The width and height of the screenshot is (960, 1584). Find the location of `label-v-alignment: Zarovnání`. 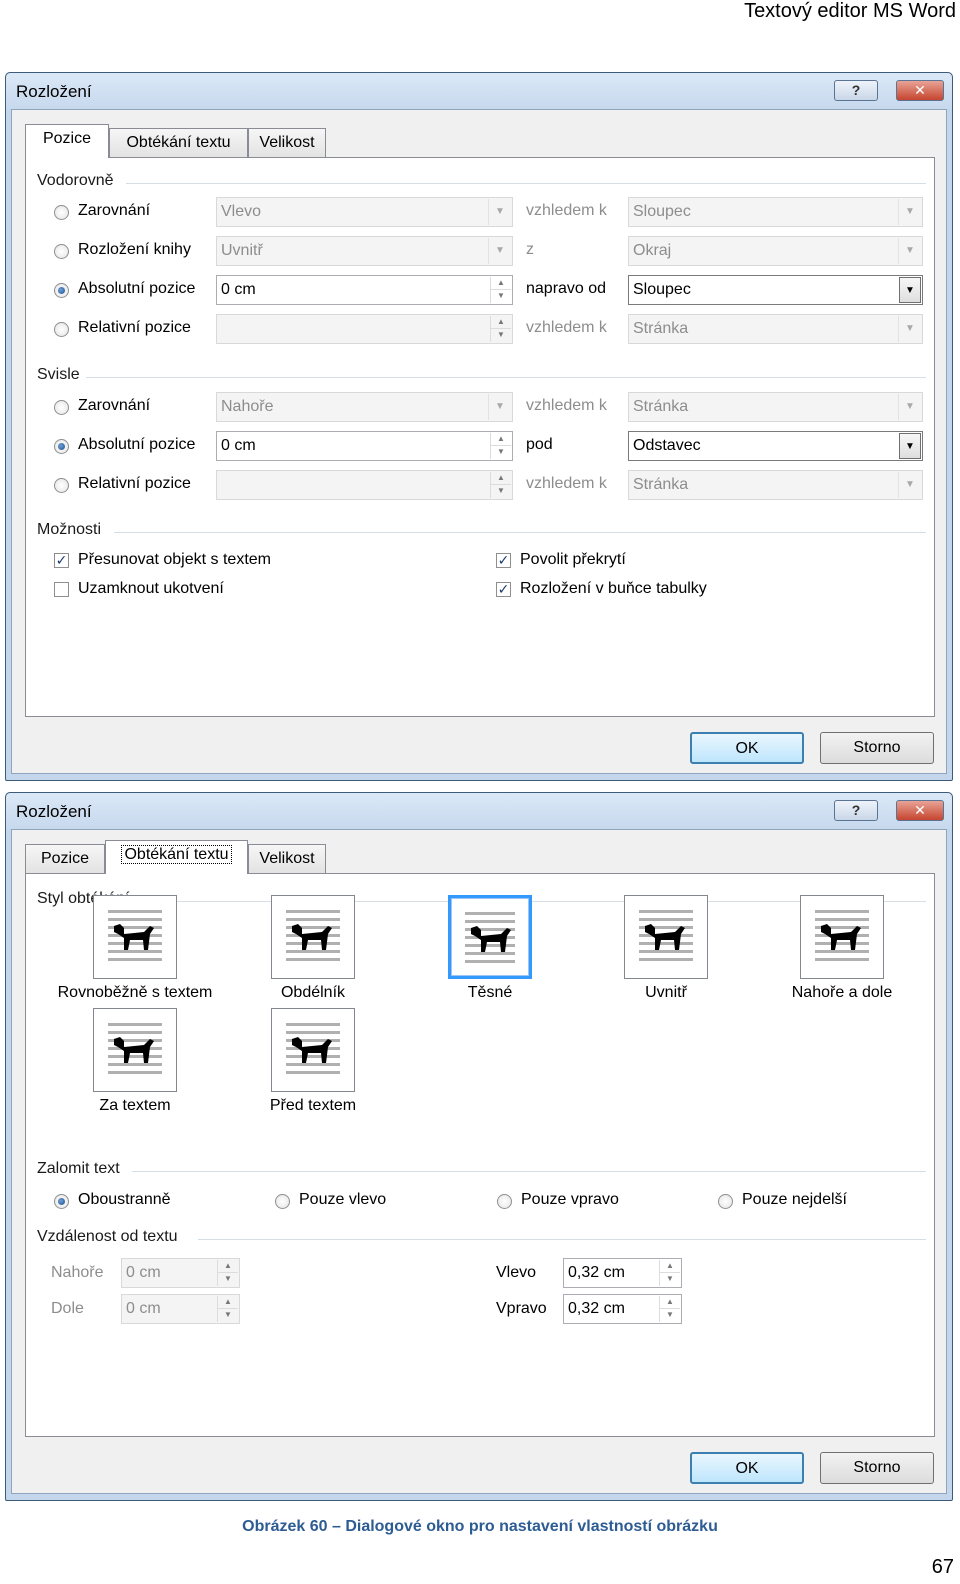

label-v-alignment: Zarovnání is located at coordinates (114, 405).